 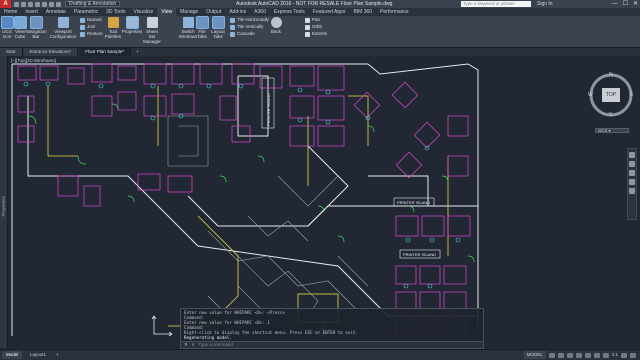 What do you see at coordinates (93, 4) in the screenshot?
I see `workspace-dropdown: Drafting & Annotation` at bounding box center [93, 4].